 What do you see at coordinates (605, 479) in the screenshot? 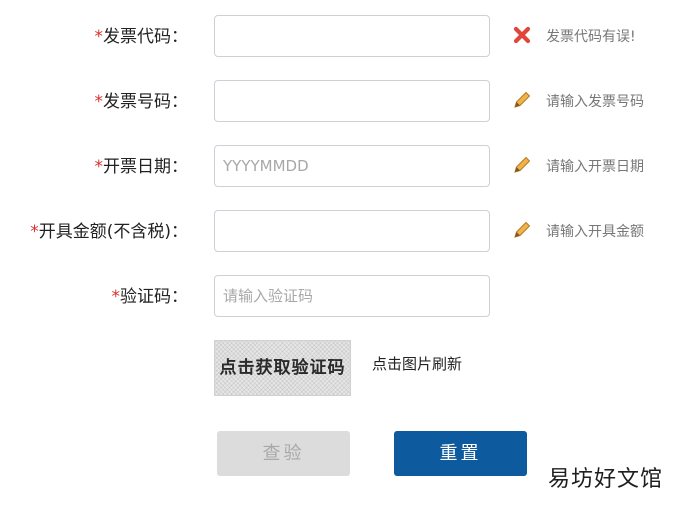
I see `watermark: 易坊好文馆` at bounding box center [605, 479].